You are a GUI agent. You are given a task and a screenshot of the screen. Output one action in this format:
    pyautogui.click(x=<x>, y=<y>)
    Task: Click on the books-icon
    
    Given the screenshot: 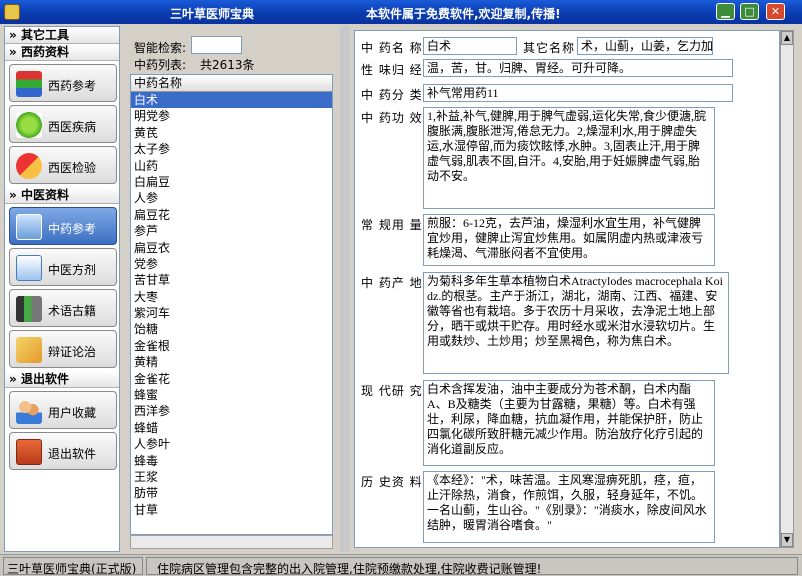 What is the action you would take?
    pyautogui.click(x=29, y=84)
    